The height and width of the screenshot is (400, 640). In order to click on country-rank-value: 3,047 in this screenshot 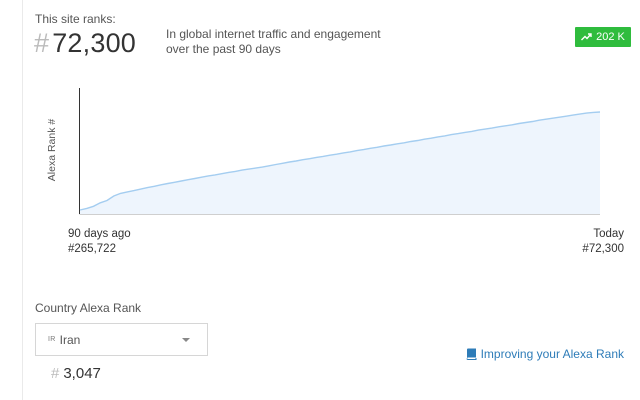, I will do `click(82, 373)`.